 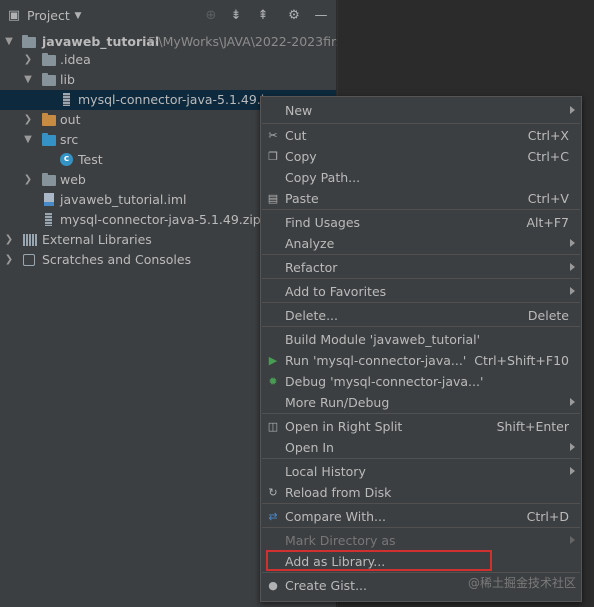 I want to click on locate-icon: ⊕, so click(x=211, y=16).